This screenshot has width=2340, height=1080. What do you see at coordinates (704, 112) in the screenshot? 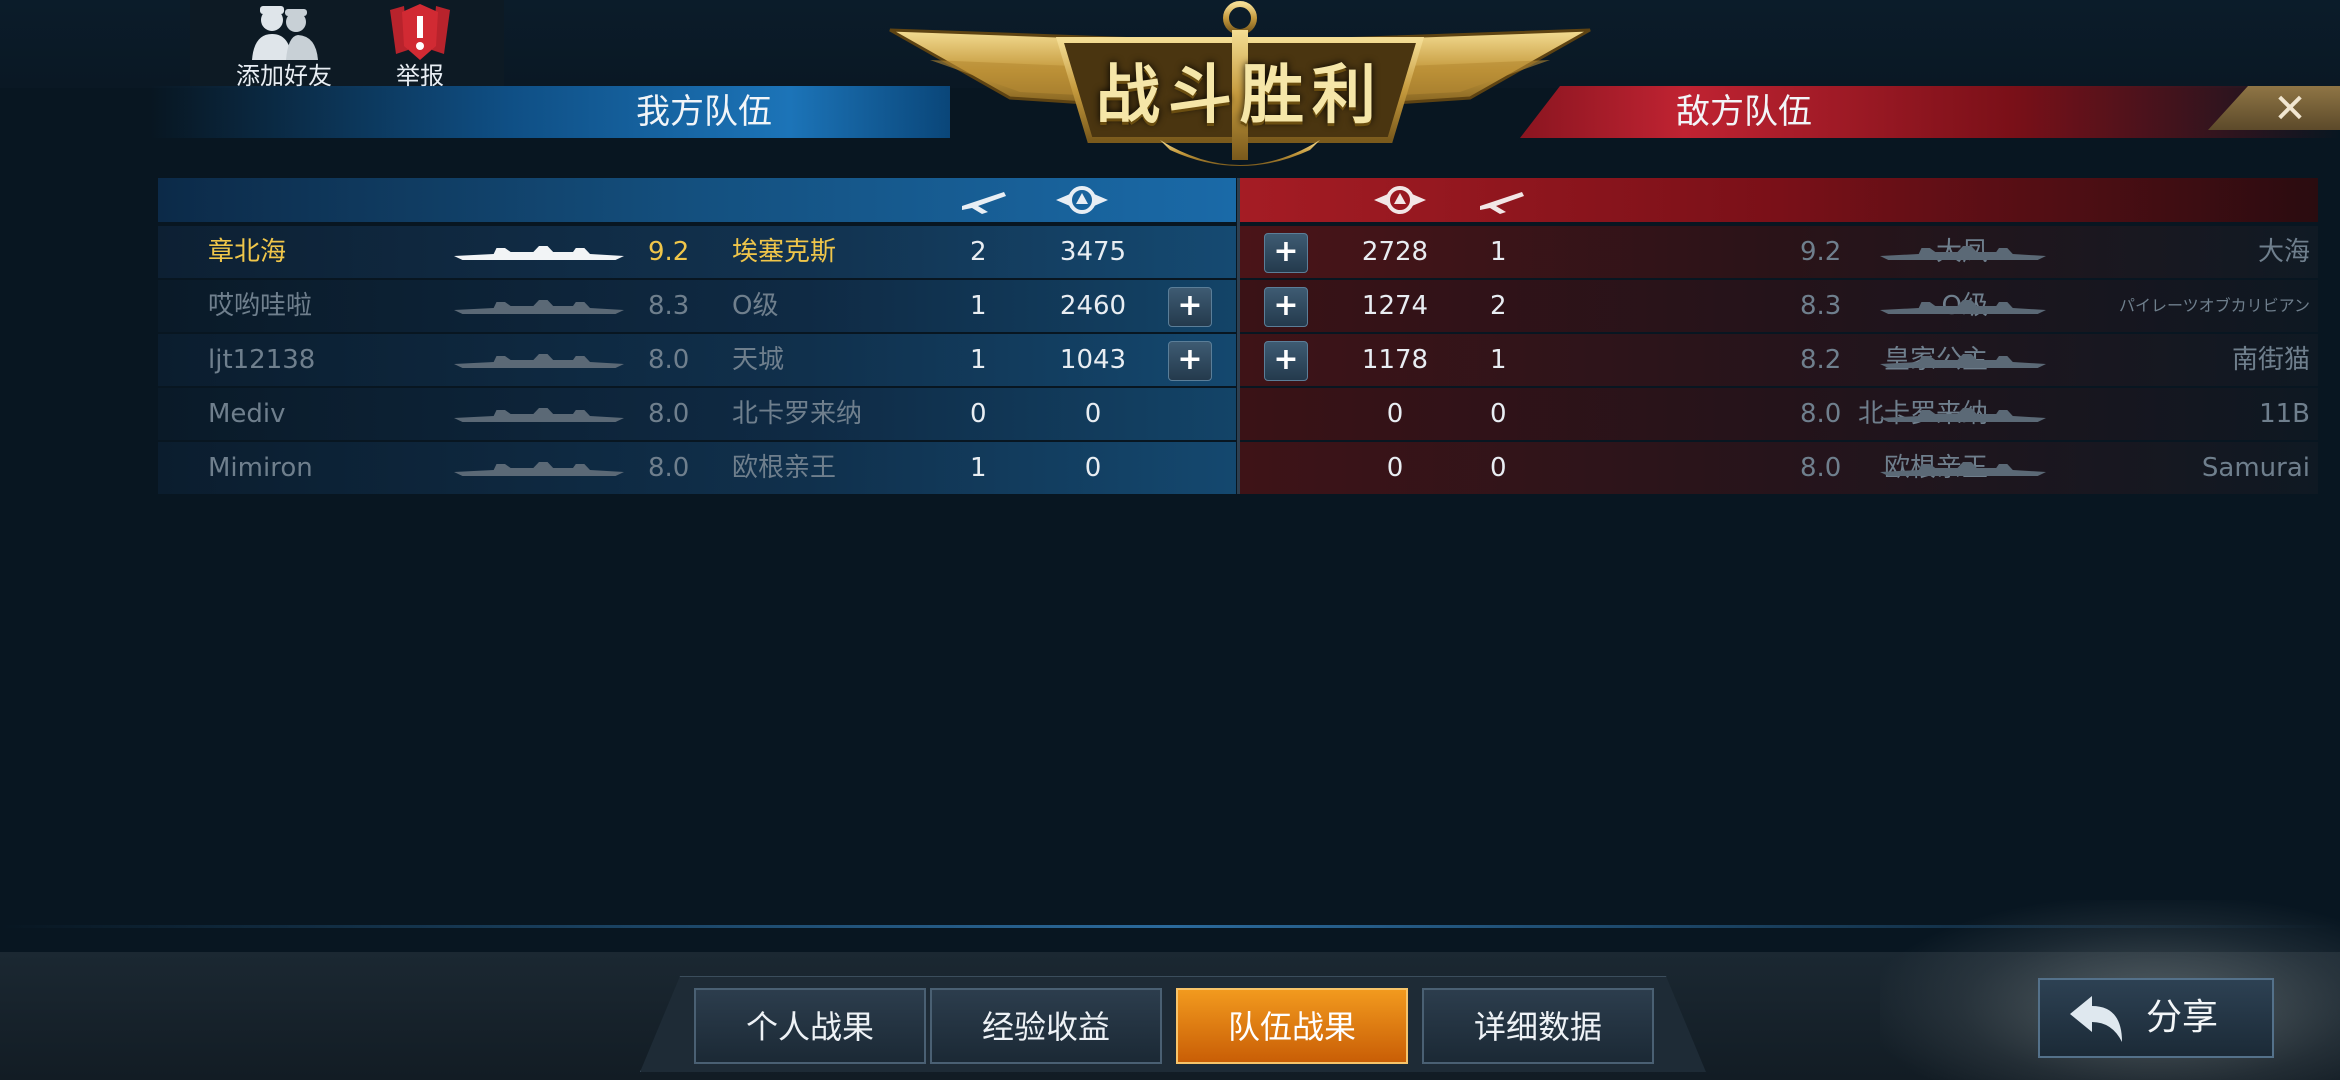
I see `ally-team-title: 我方队伍` at bounding box center [704, 112].